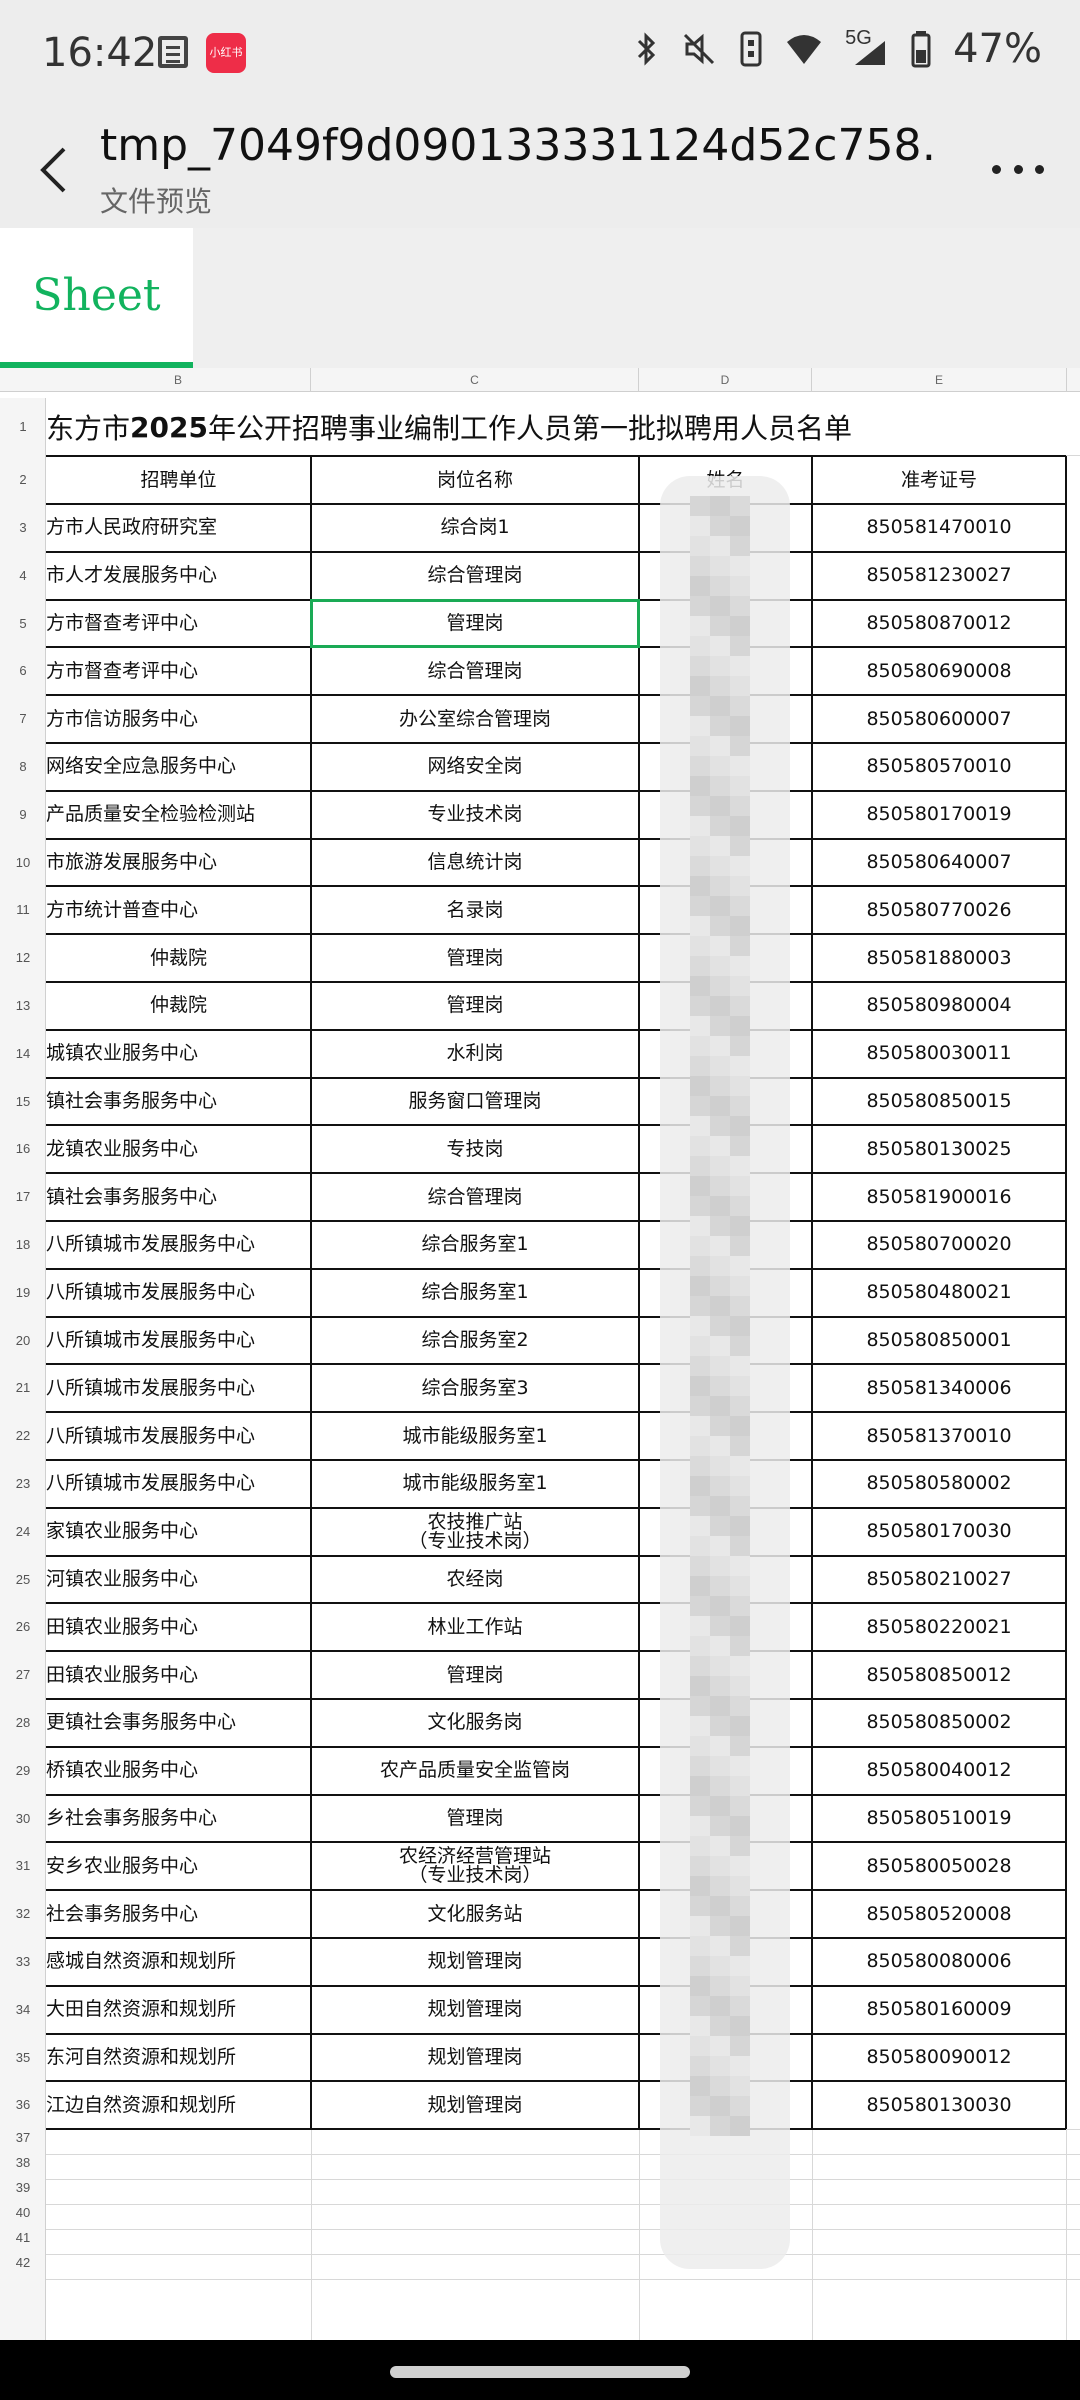 The width and height of the screenshot is (1080, 2400). Describe the element at coordinates (178, 815) in the screenshot. I see `cell-unit: 产品质量安全检验检测站` at that location.